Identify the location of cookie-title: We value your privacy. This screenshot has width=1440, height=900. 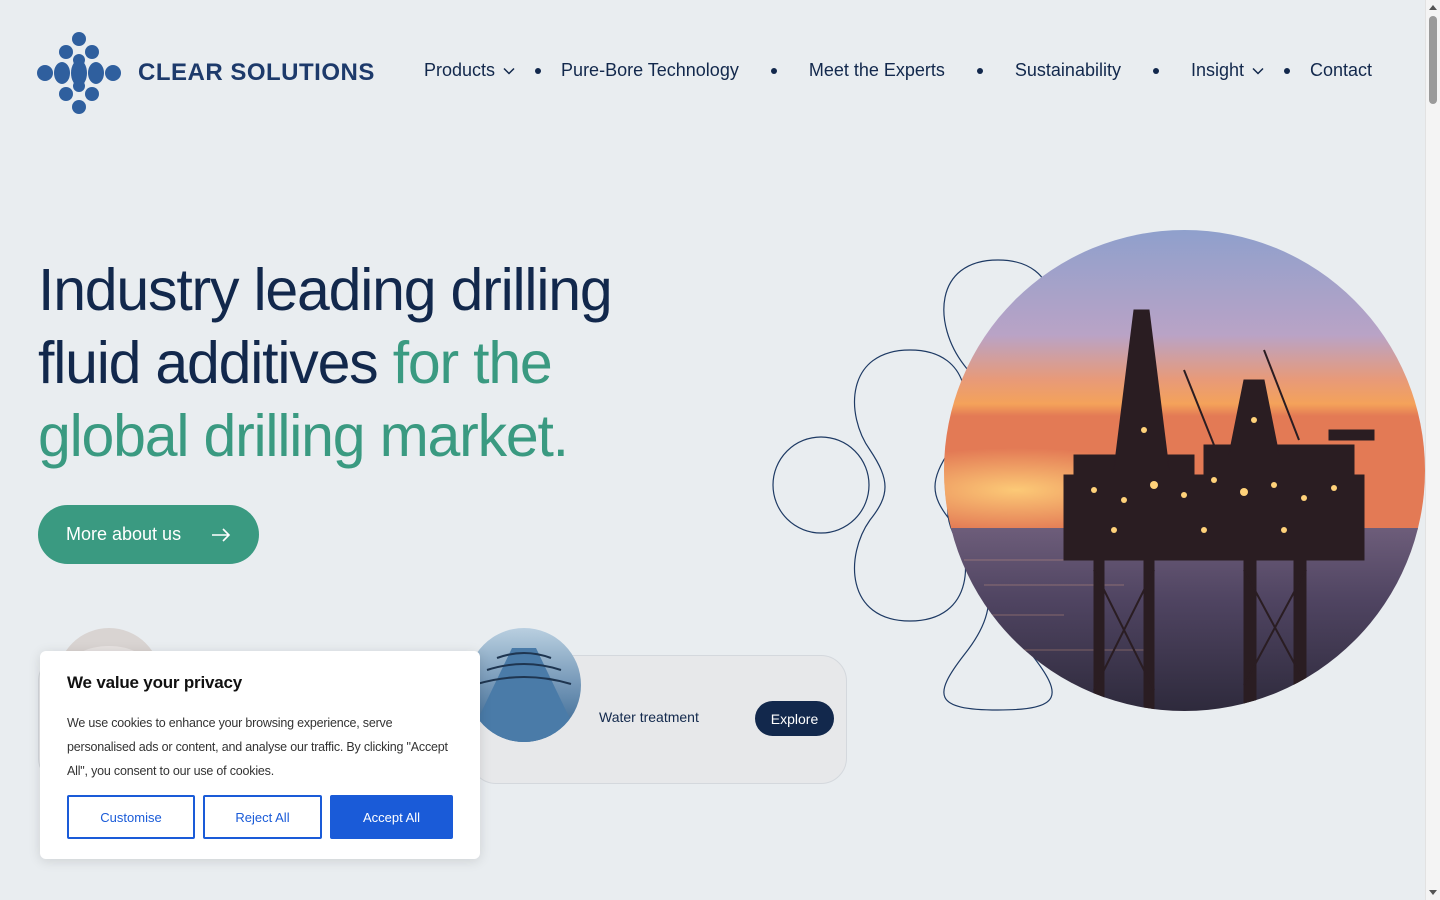
(155, 682).